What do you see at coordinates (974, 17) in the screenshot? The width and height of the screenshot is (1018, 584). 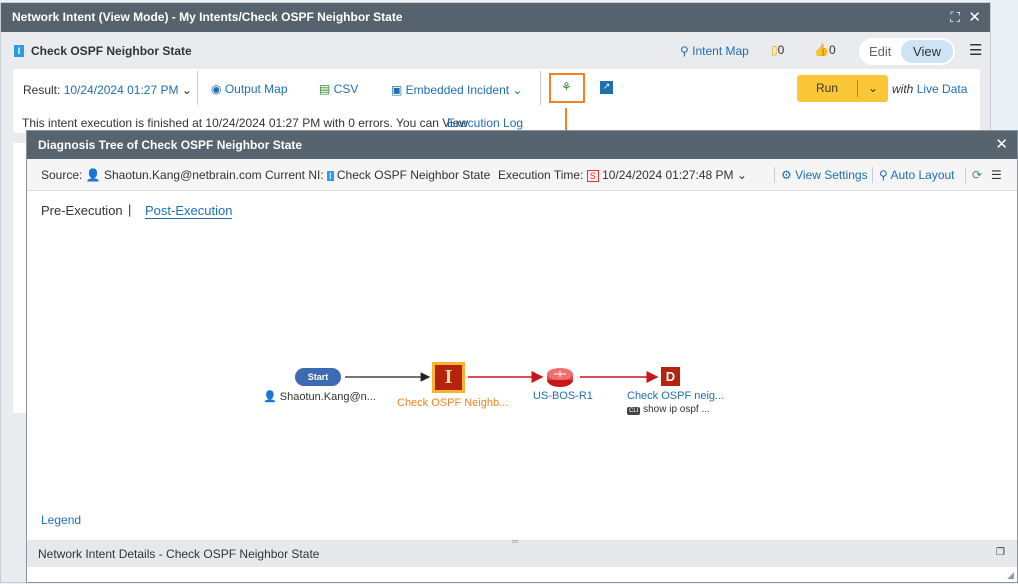 I see `close-icon: ✕` at bounding box center [974, 17].